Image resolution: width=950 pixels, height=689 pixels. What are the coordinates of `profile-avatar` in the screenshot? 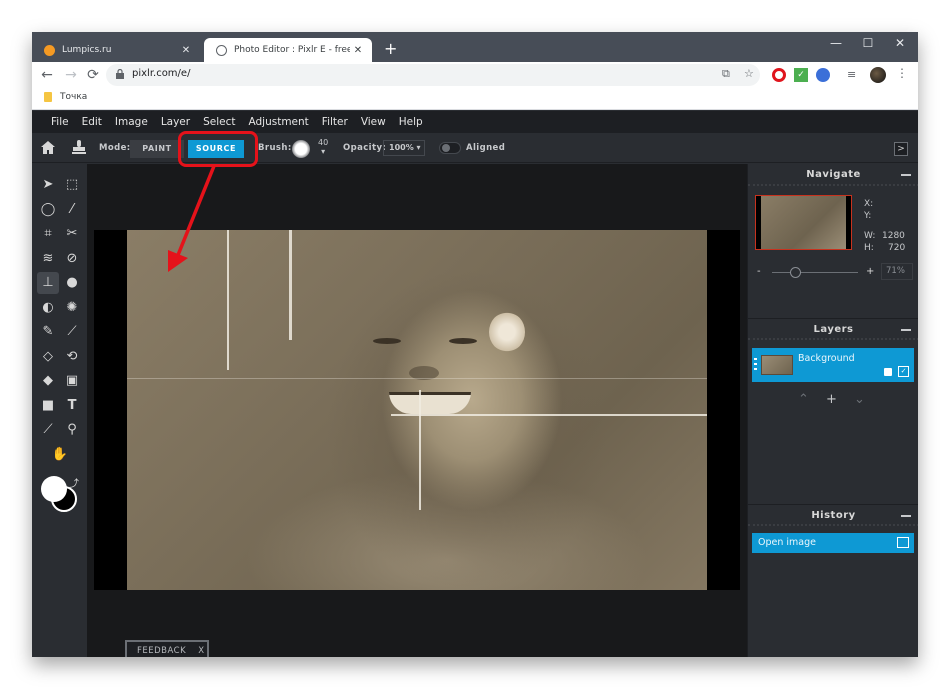 It's located at (878, 75).